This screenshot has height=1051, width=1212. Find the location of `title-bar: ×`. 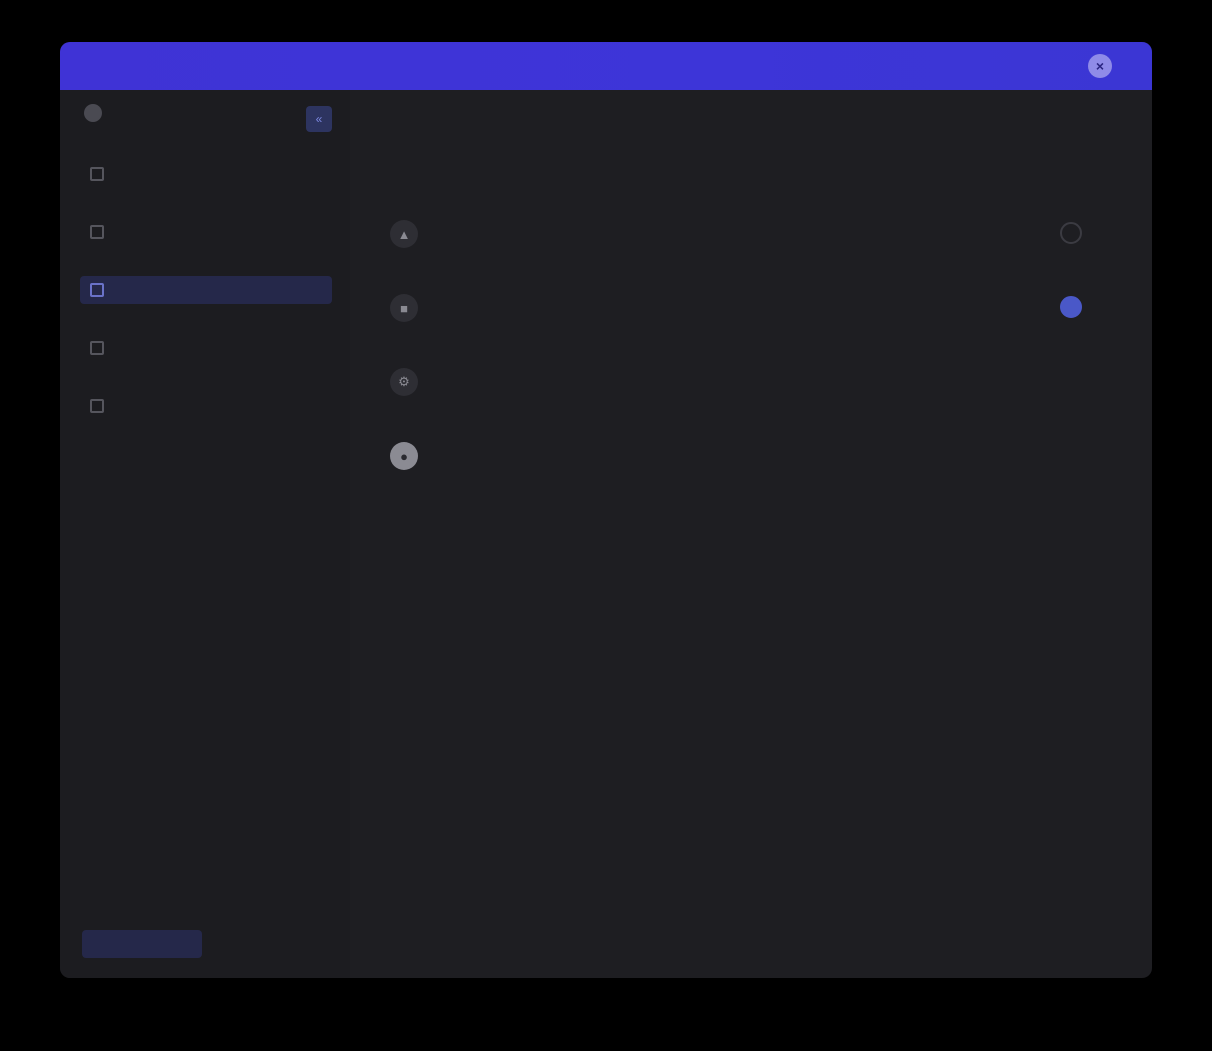

title-bar: × is located at coordinates (606, 66).